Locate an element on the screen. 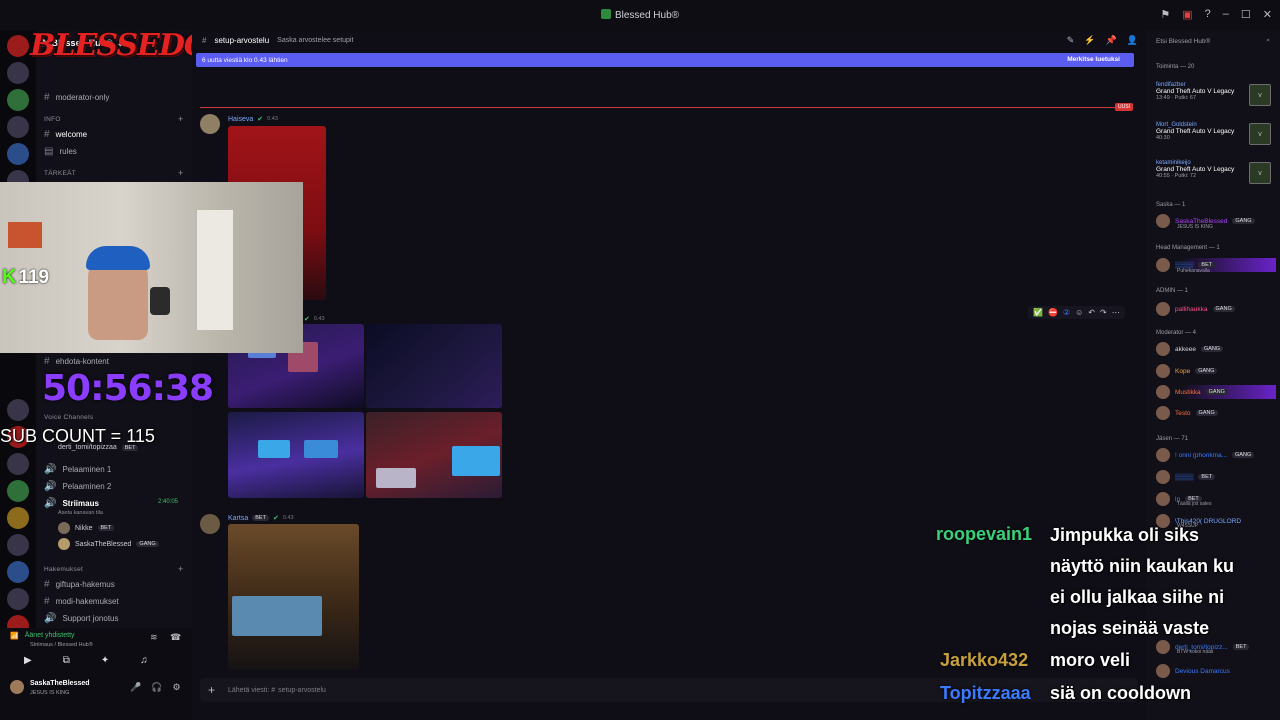 Image resolution: width=1280 pixels, height=720 pixels. new-tag: UUSI is located at coordinates (1124, 107).